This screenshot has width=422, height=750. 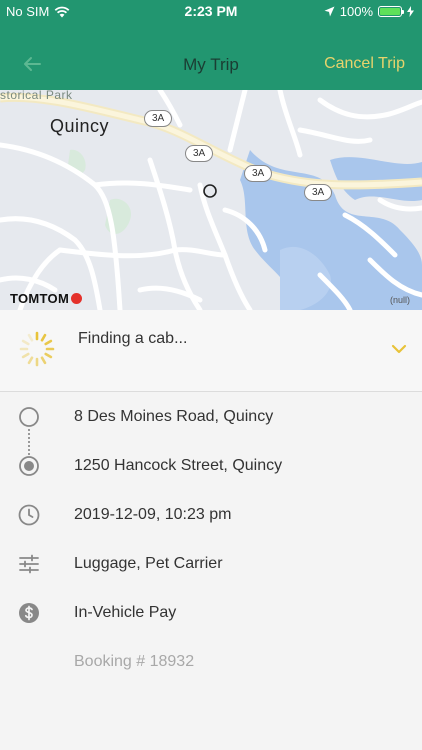 I want to click on status-bar: No SIM 2:23 PM 100%, so click(x=211, y=11).